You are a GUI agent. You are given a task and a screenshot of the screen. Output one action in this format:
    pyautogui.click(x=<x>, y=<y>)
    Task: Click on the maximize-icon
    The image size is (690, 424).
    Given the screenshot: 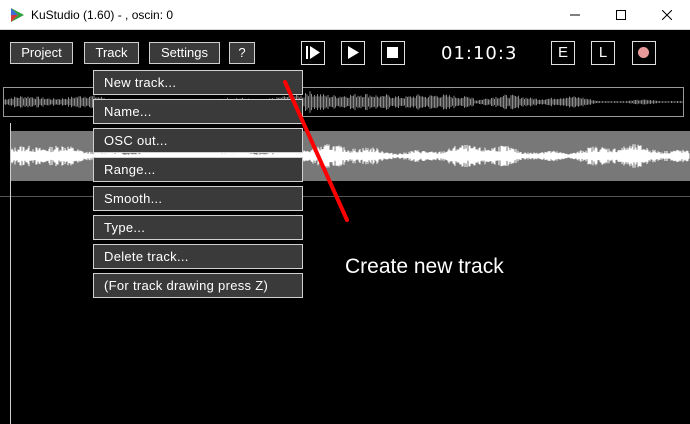 What is the action you would take?
    pyautogui.click(x=621, y=15)
    